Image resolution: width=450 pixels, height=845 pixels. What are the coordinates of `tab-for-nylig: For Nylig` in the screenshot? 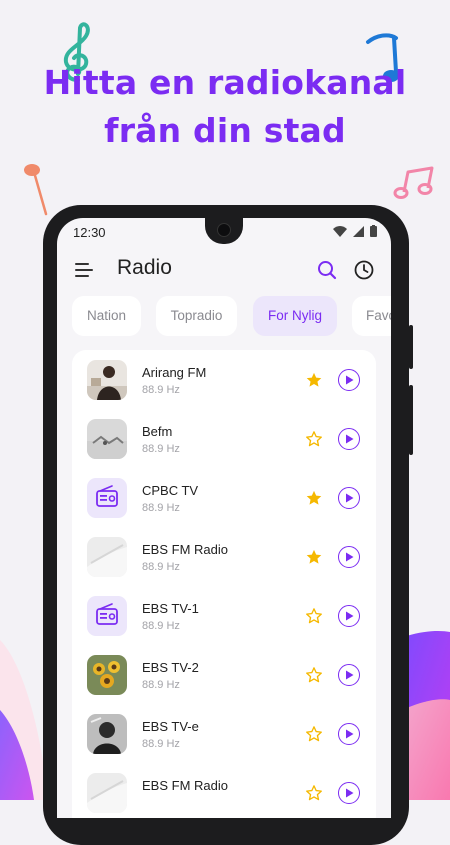 It's located at (295, 316).